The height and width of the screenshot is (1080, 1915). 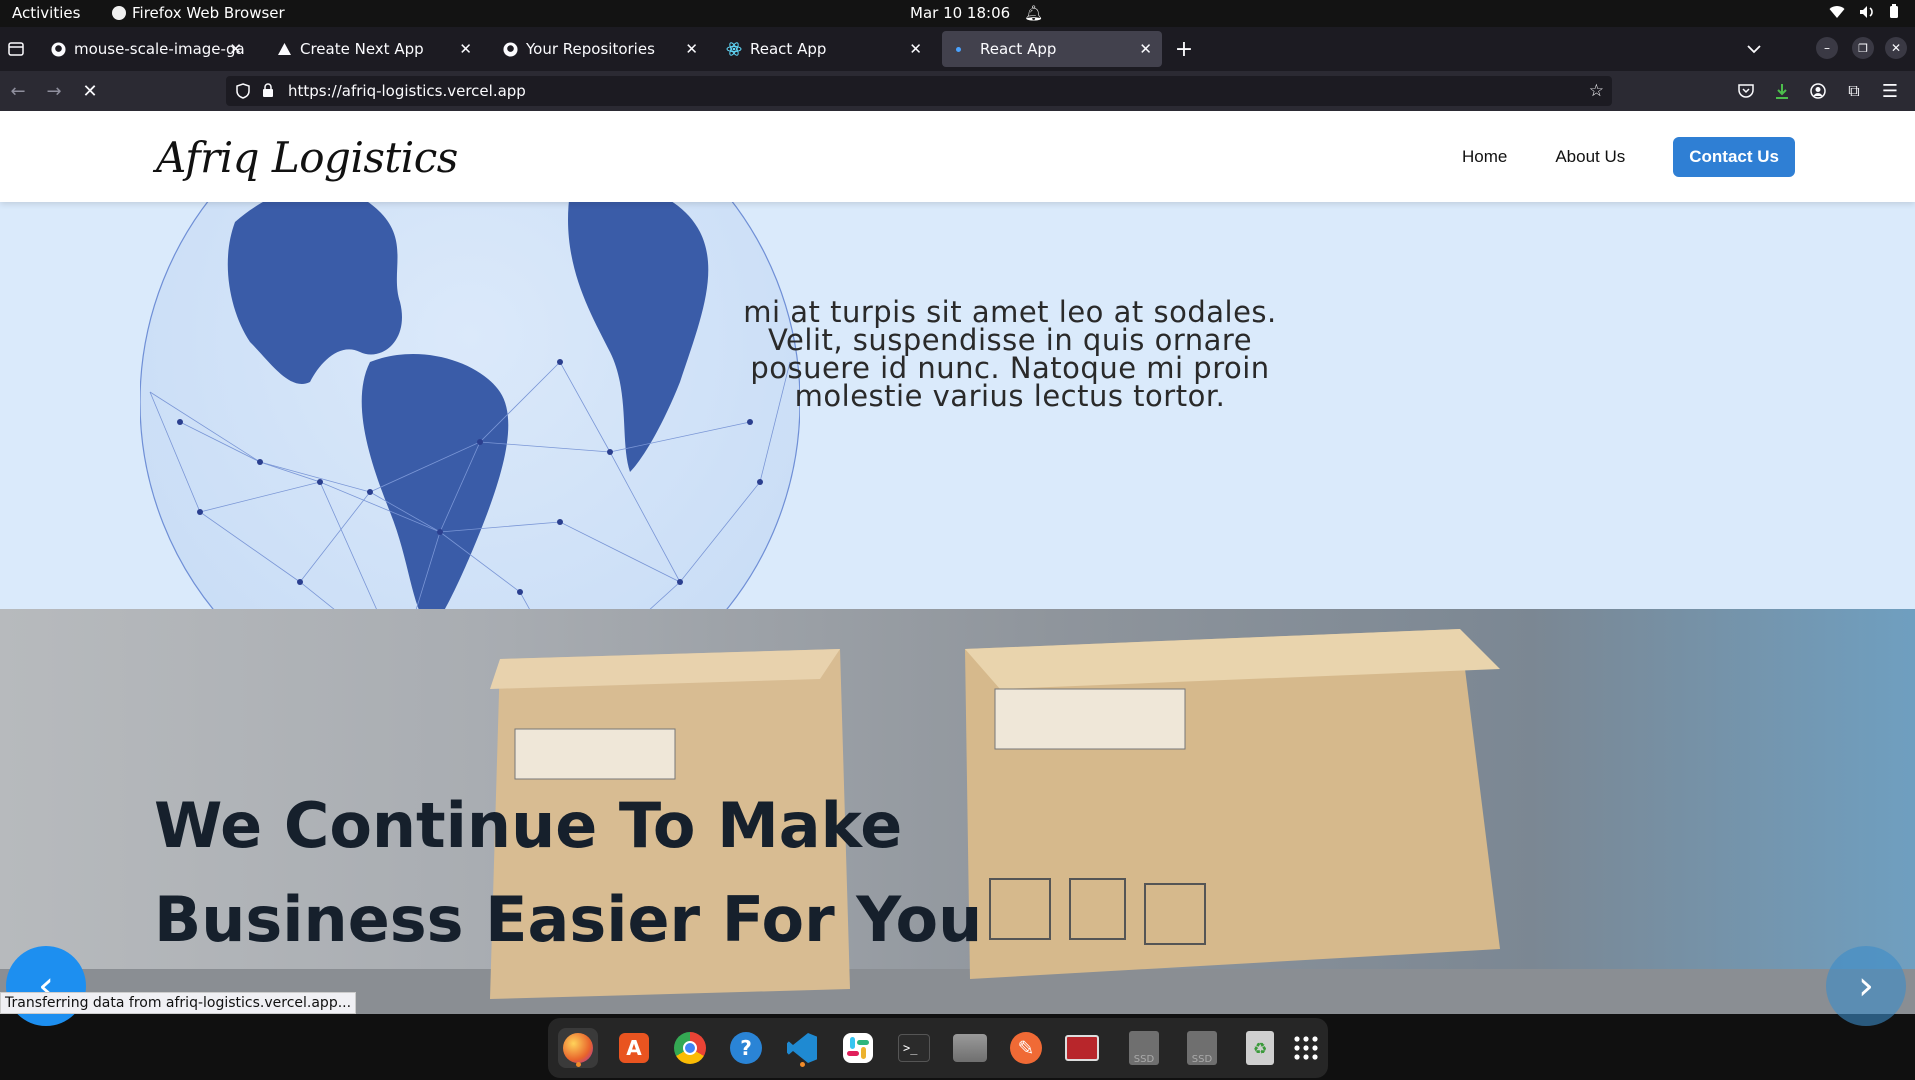 I want to click on dock-files, so click(x=970, y=1048).